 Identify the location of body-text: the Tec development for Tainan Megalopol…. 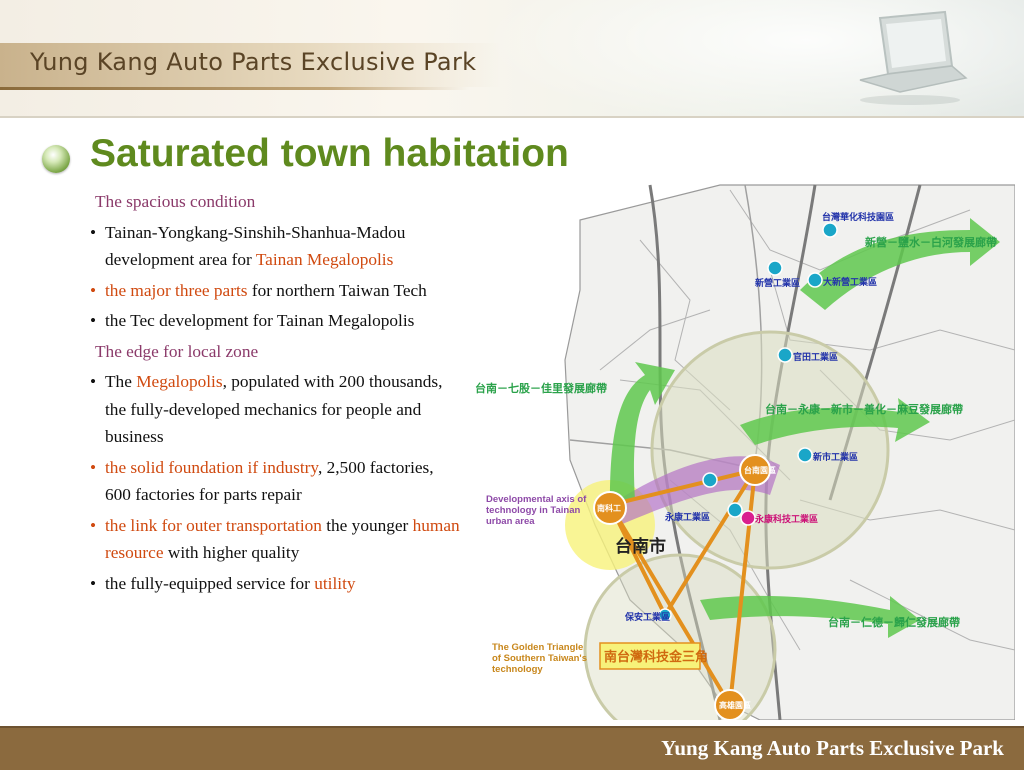
(260, 320).